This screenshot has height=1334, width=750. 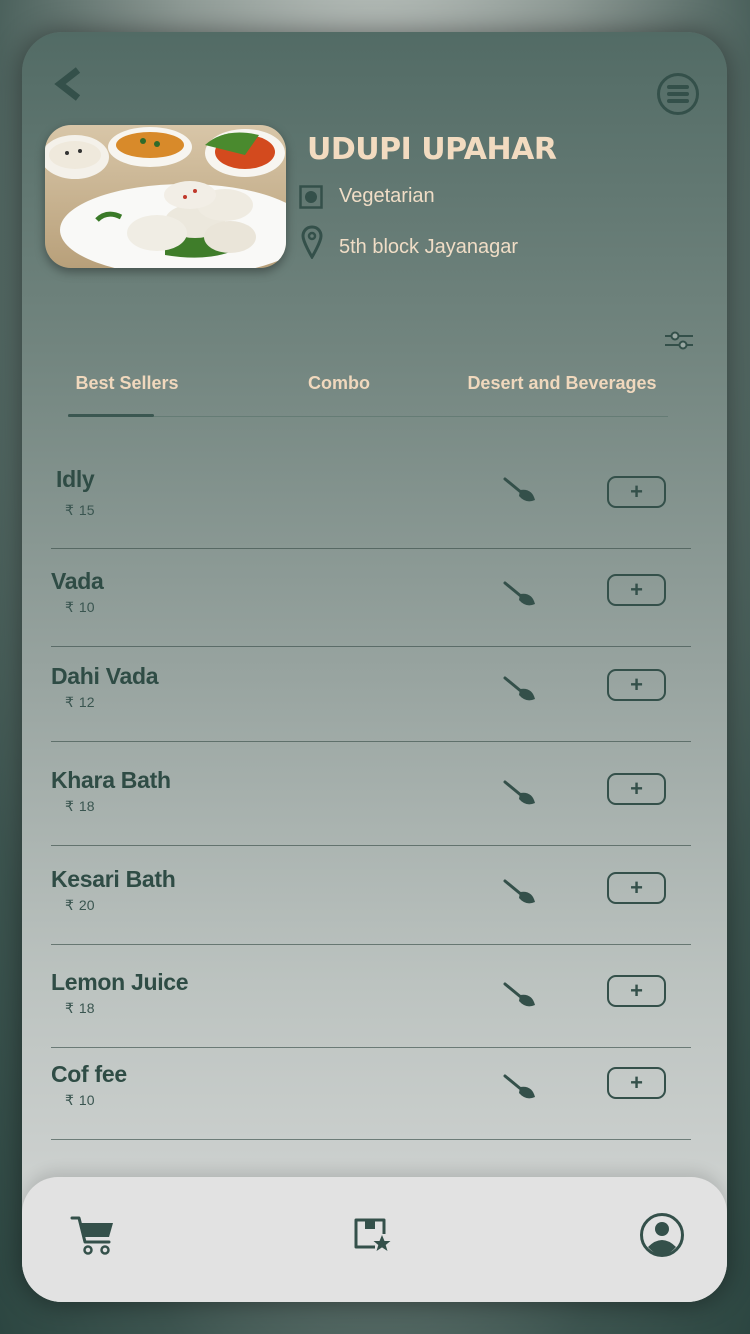 I want to click on filter-sliders-icon, so click(x=679, y=340).